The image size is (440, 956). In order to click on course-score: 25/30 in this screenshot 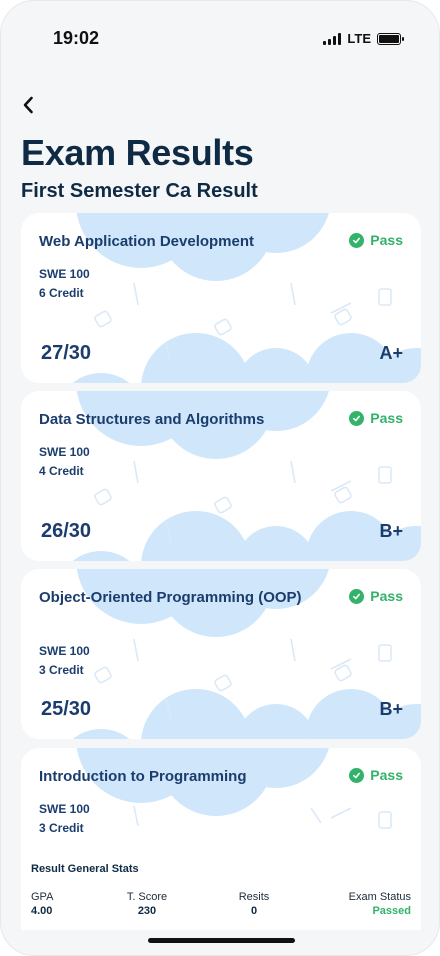, I will do `click(66, 709)`.